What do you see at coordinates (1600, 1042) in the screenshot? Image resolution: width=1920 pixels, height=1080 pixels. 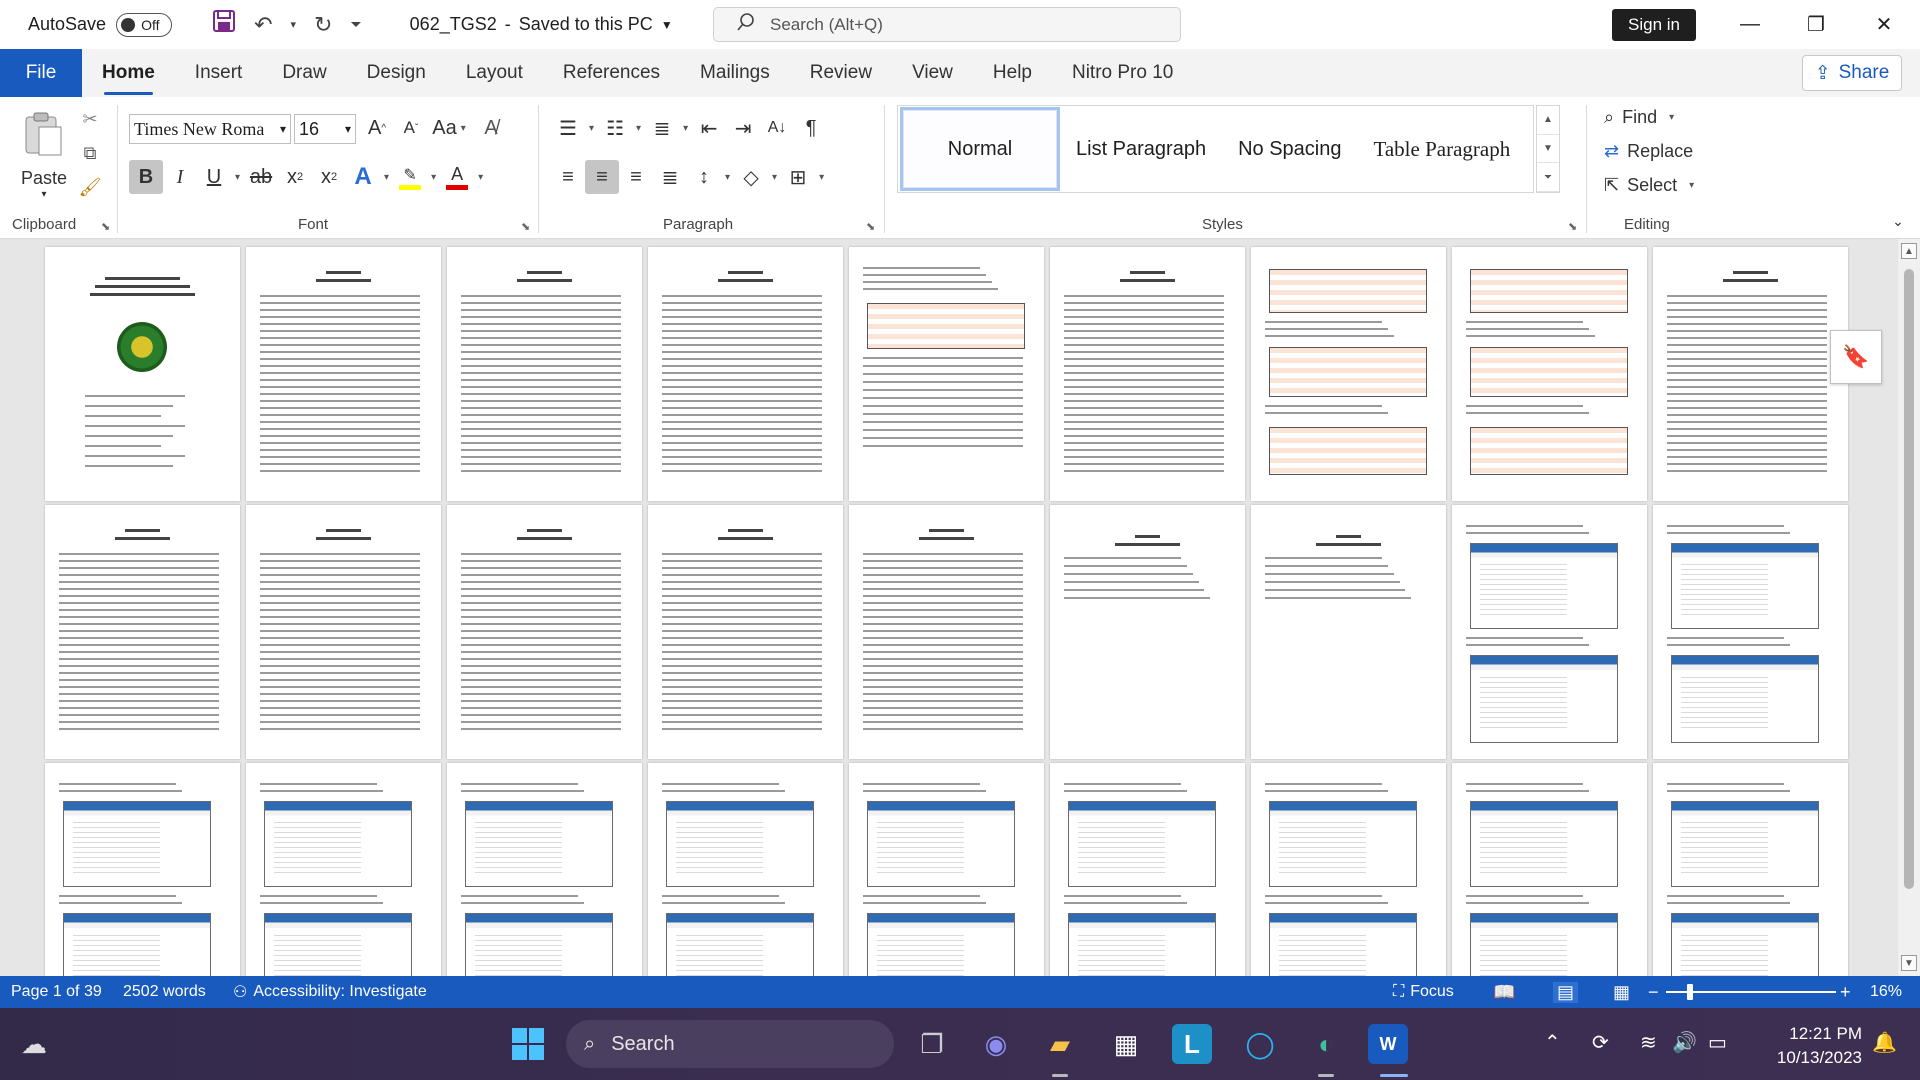 I see `sync-icon: ⟳` at bounding box center [1600, 1042].